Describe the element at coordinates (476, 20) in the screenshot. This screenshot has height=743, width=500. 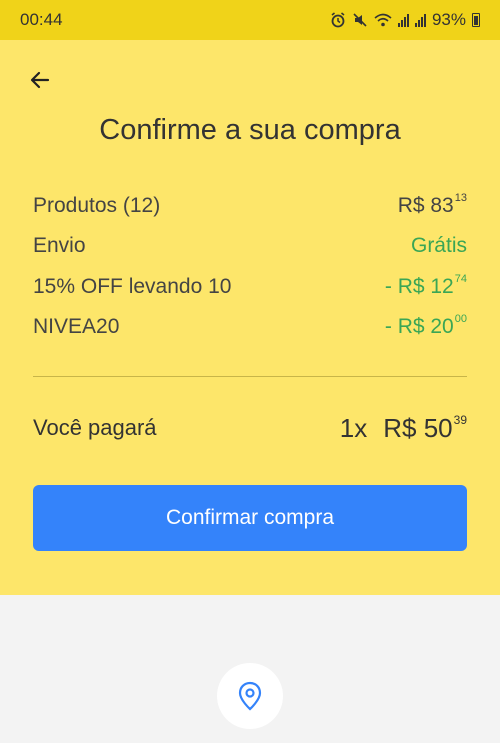
I see `battery-icon` at that location.